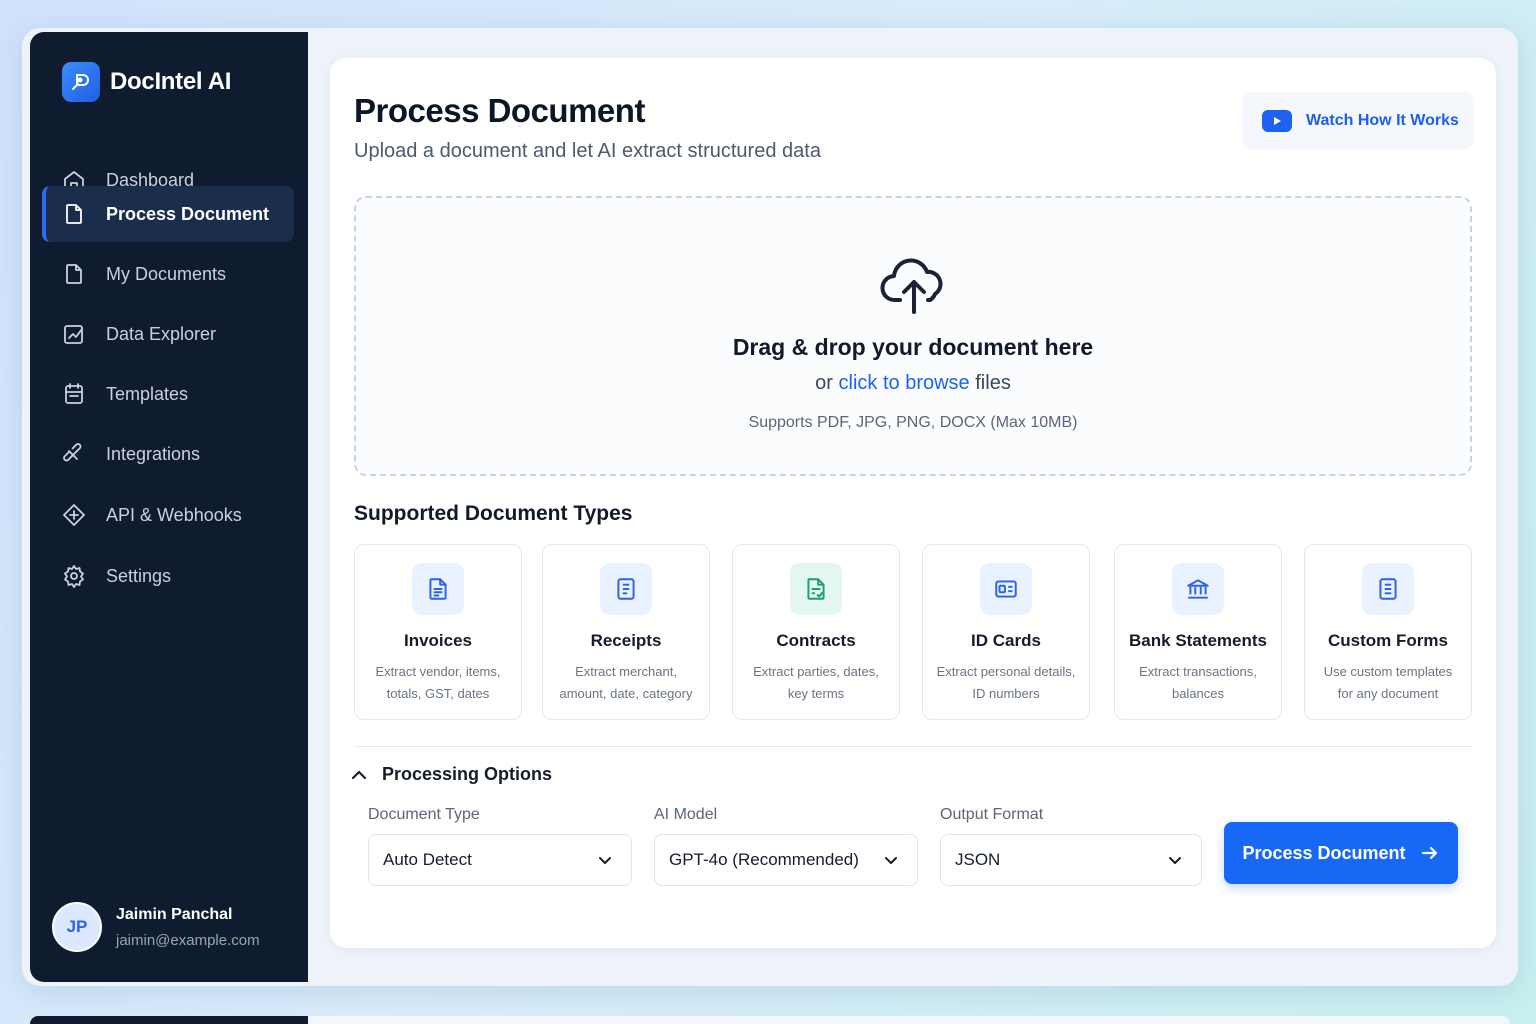 The height and width of the screenshot is (1024, 1536). What do you see at coordinates (1006, 640) in the screenshot?
I see `doc-type-name: ID Cards` at bounding box center [1006, 640].